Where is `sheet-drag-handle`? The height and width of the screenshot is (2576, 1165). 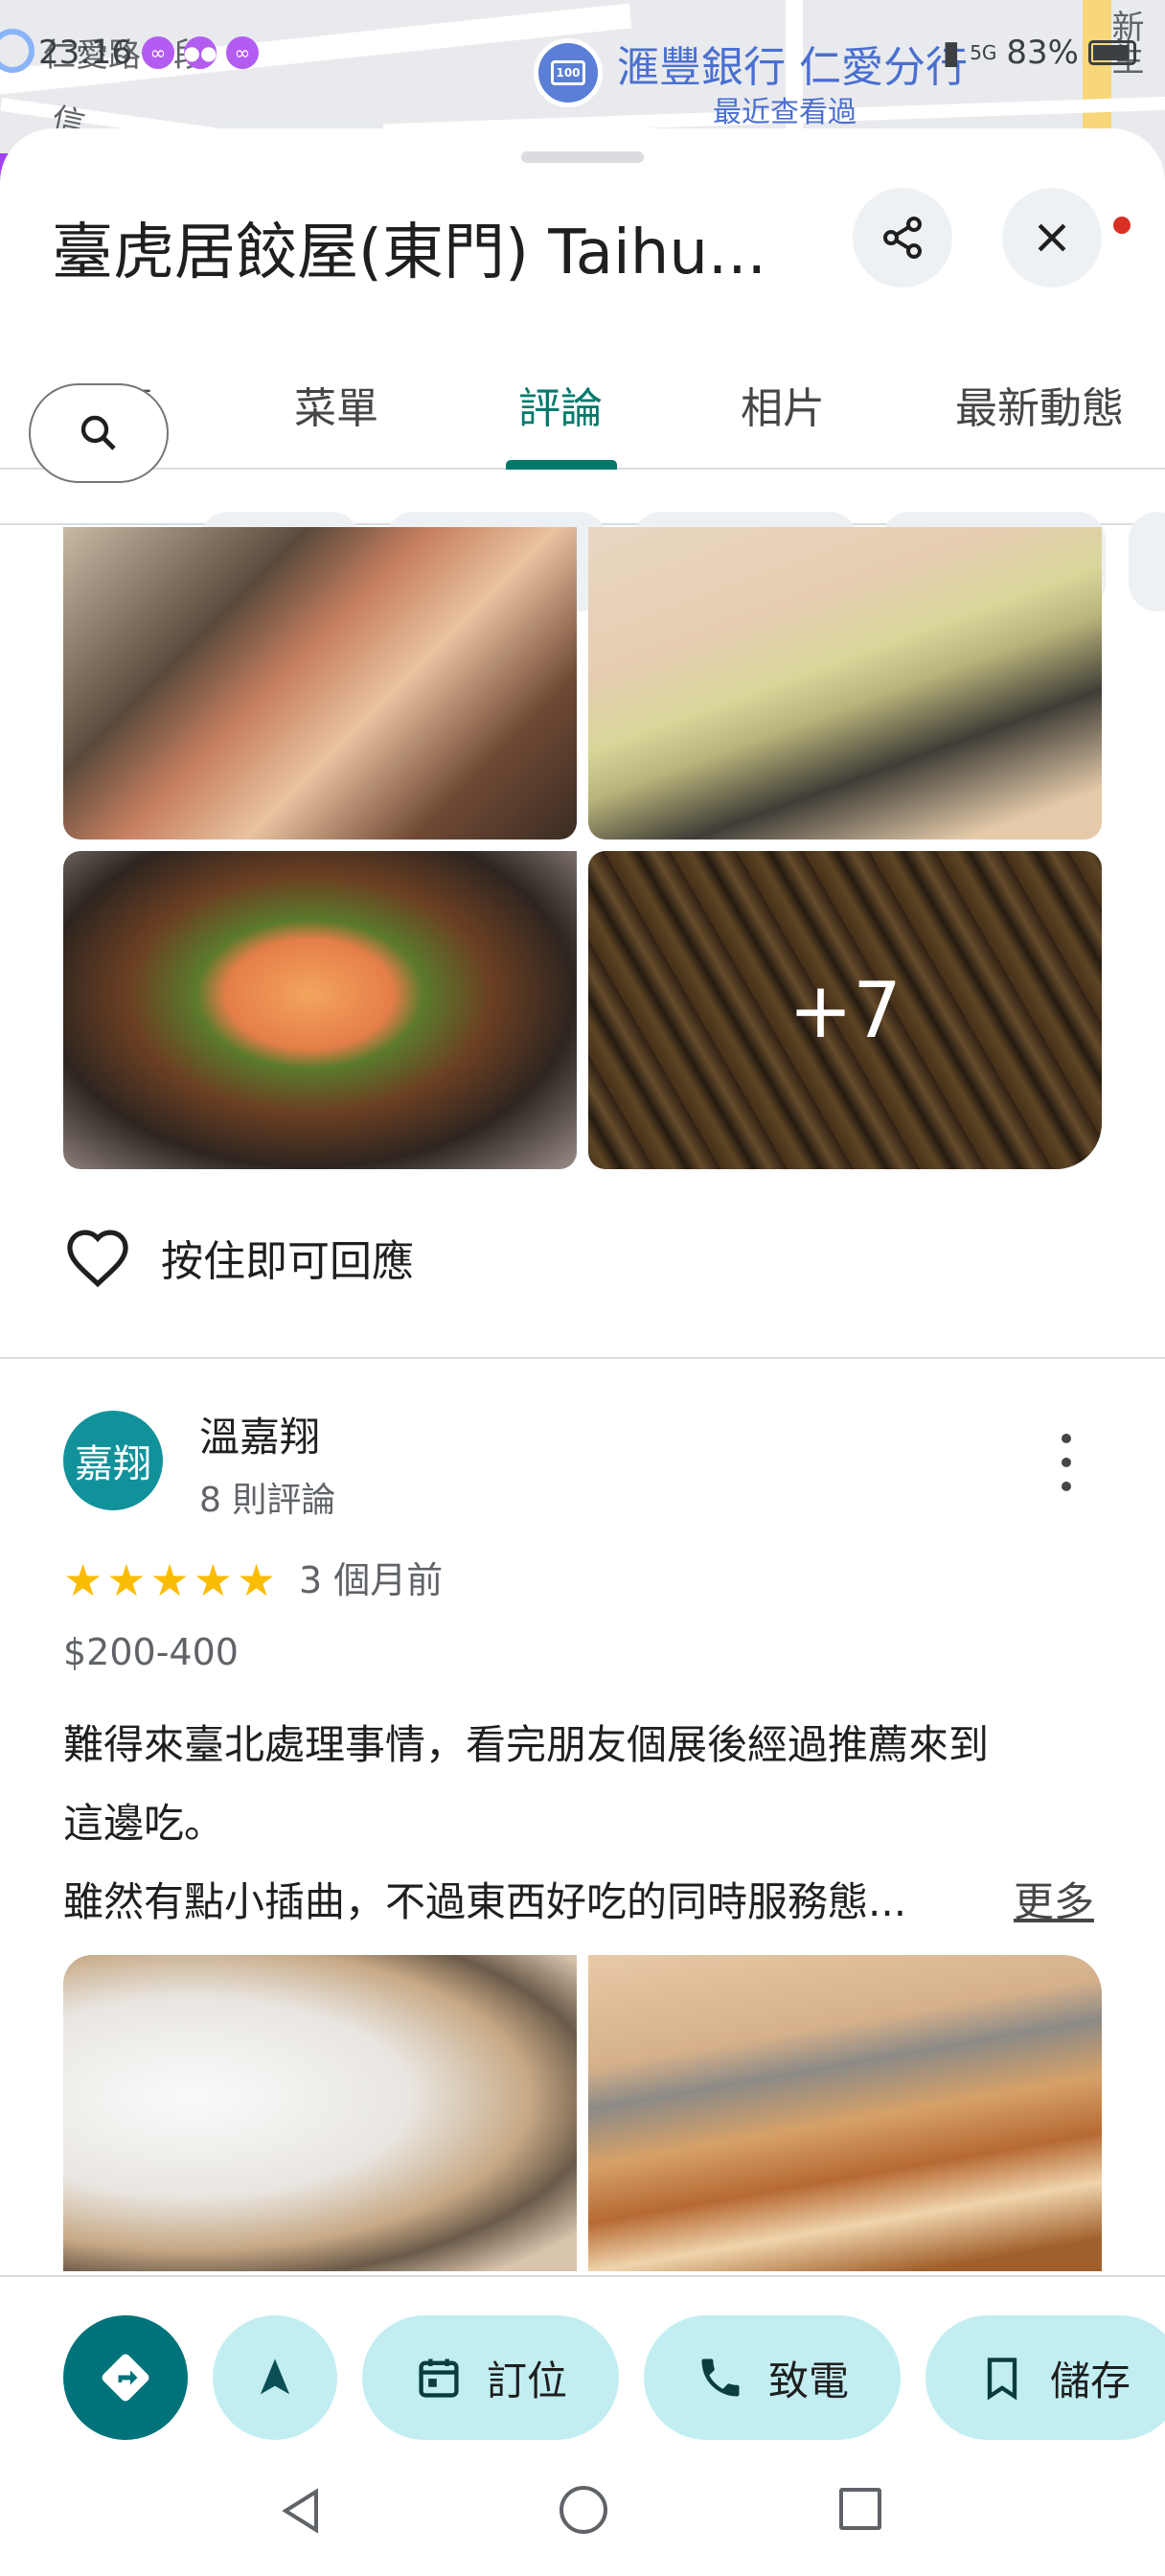
sheet-drag-handle is located at coordinates (582, 157).